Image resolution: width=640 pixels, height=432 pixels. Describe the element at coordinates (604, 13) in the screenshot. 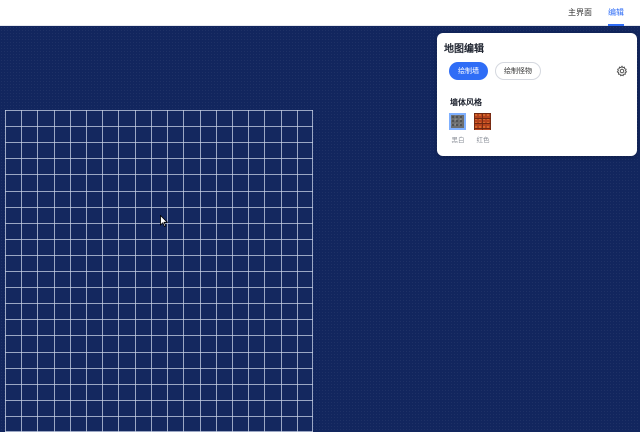

I see `nav-menu: 主界面 编辑` at that location.